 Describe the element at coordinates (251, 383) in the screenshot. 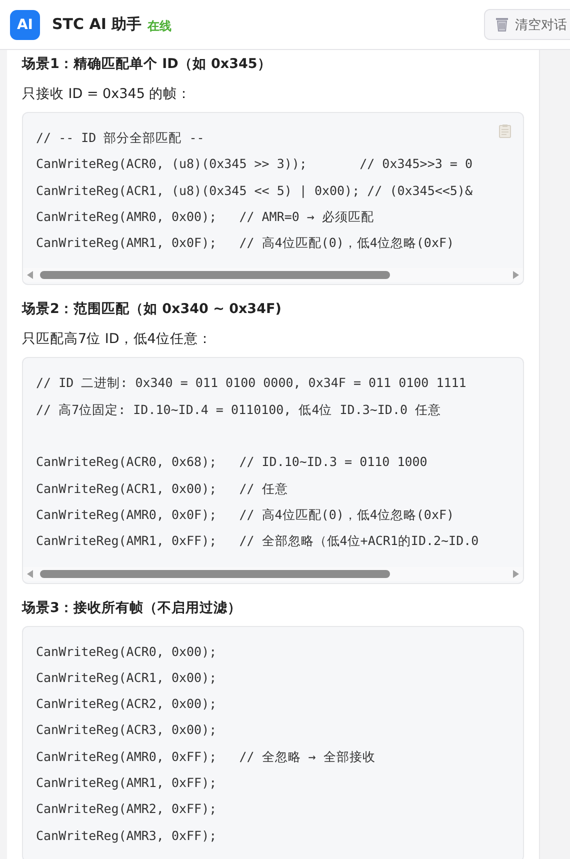

I see `code-line: // ID 二进制: 0x340 = 011 0100 0000, 0x34F = 011 0100 1111` at that location.